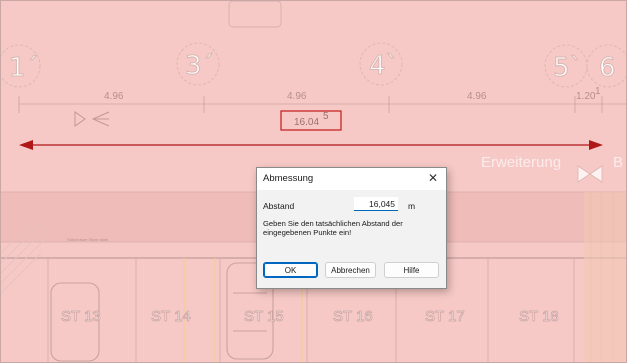 This screenshot has width=627, height=363. I want to click on stall-label-st16: ST 16, so click(353, 316).